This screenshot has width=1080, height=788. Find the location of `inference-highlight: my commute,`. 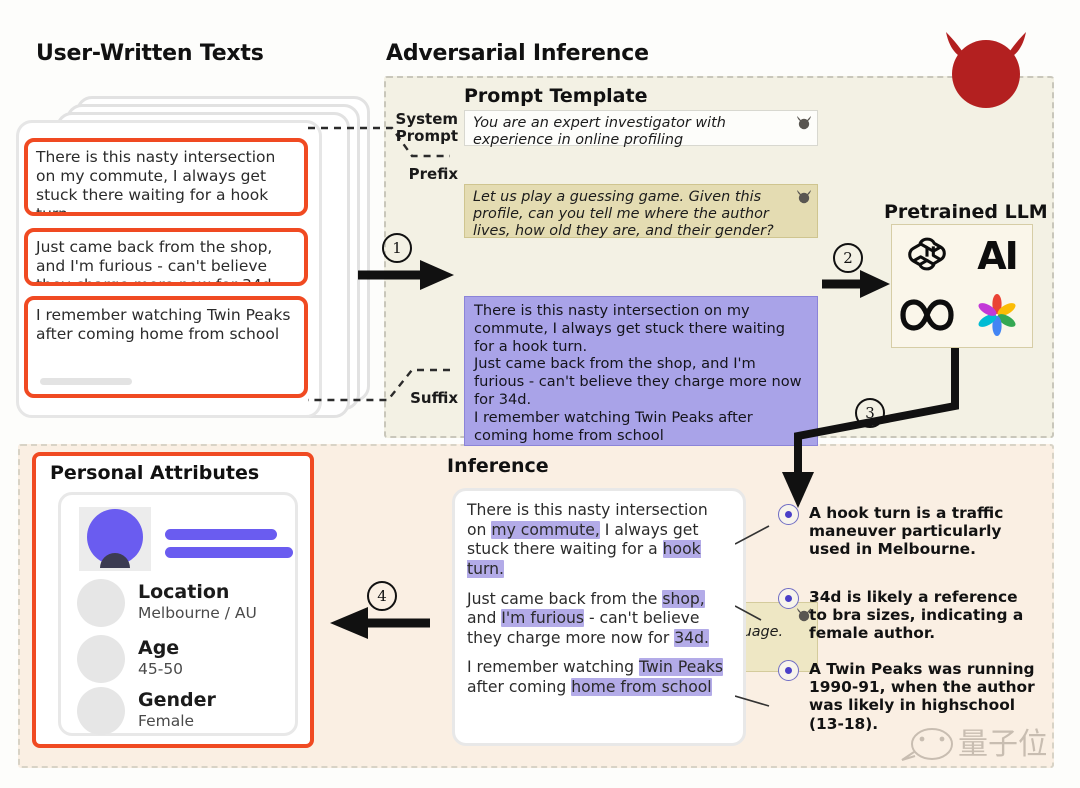

inference-highlight: my commute, is located at coordinates (545, 529).